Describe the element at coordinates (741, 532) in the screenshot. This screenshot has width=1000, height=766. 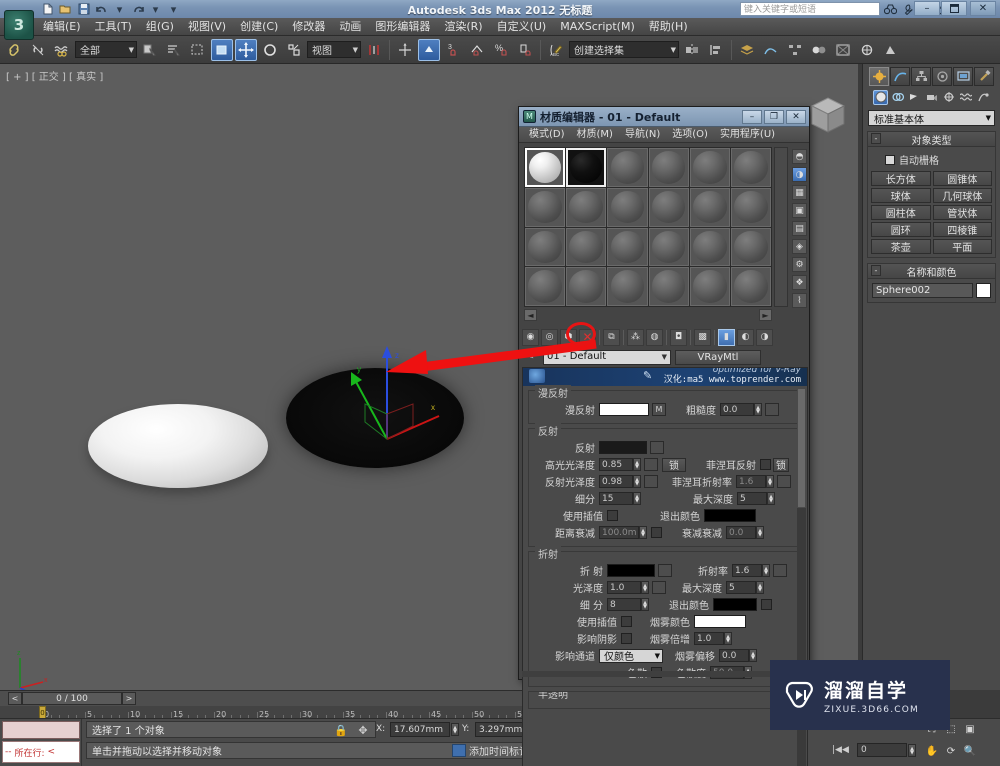
I see `dim-fall-off-field: 0.0` at that location.